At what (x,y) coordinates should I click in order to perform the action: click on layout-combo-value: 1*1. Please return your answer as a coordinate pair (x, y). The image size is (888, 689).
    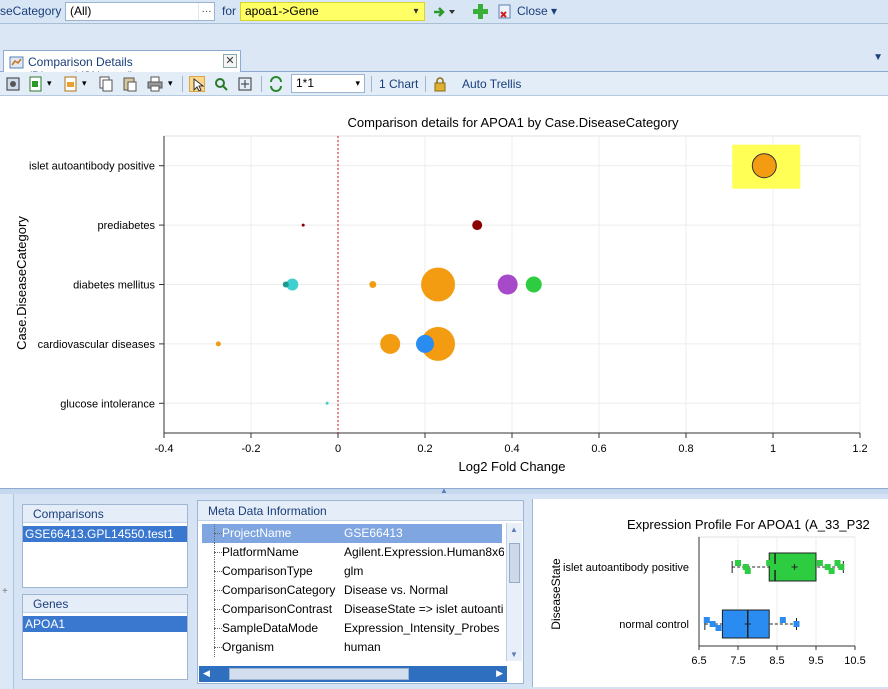
    Looking at the image, I should click on (305, 83).